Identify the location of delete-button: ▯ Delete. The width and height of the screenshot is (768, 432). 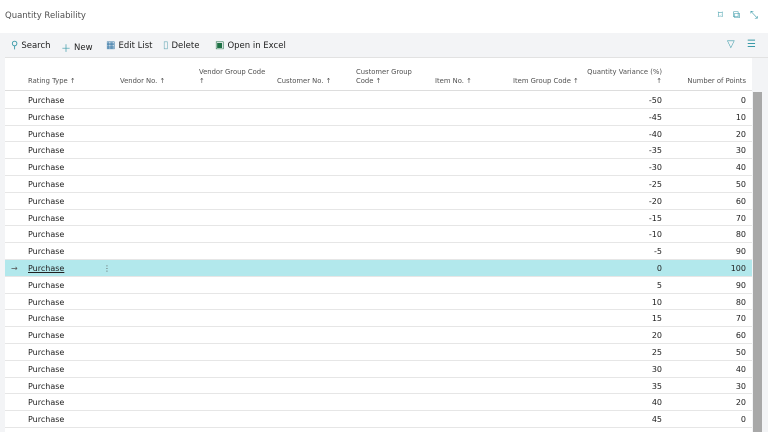
(181, 45).